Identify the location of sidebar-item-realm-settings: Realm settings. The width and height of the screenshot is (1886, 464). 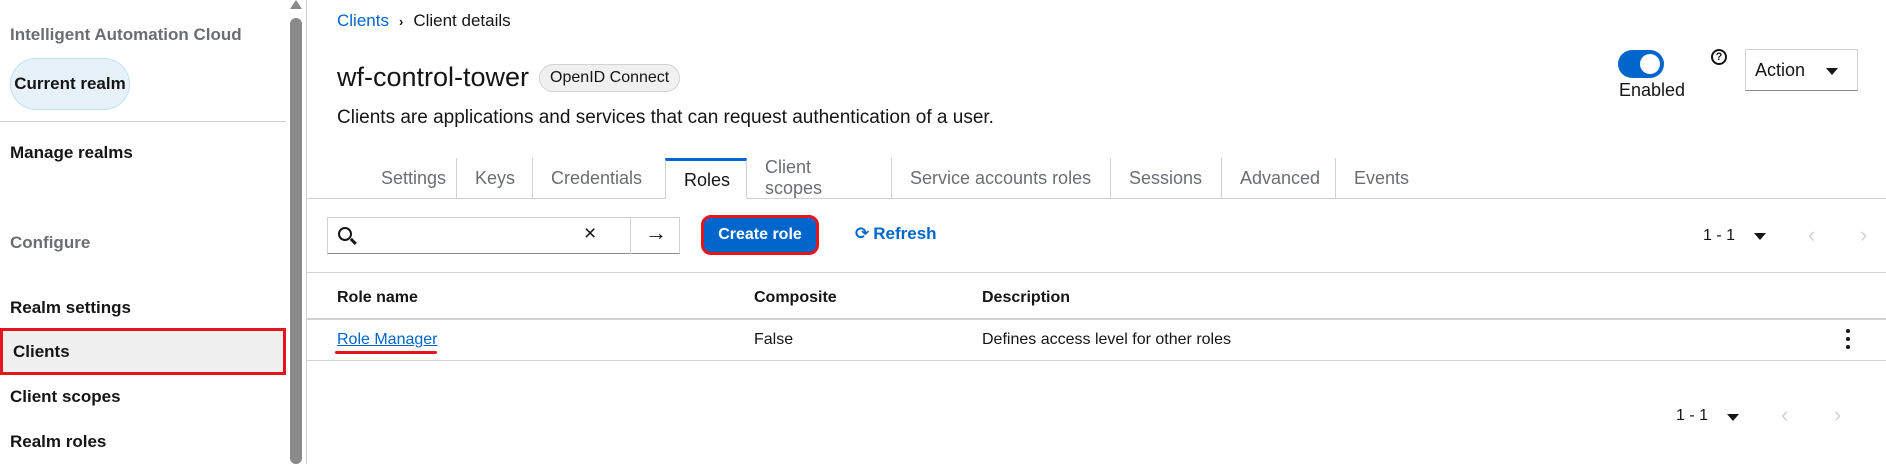
(70, 308).